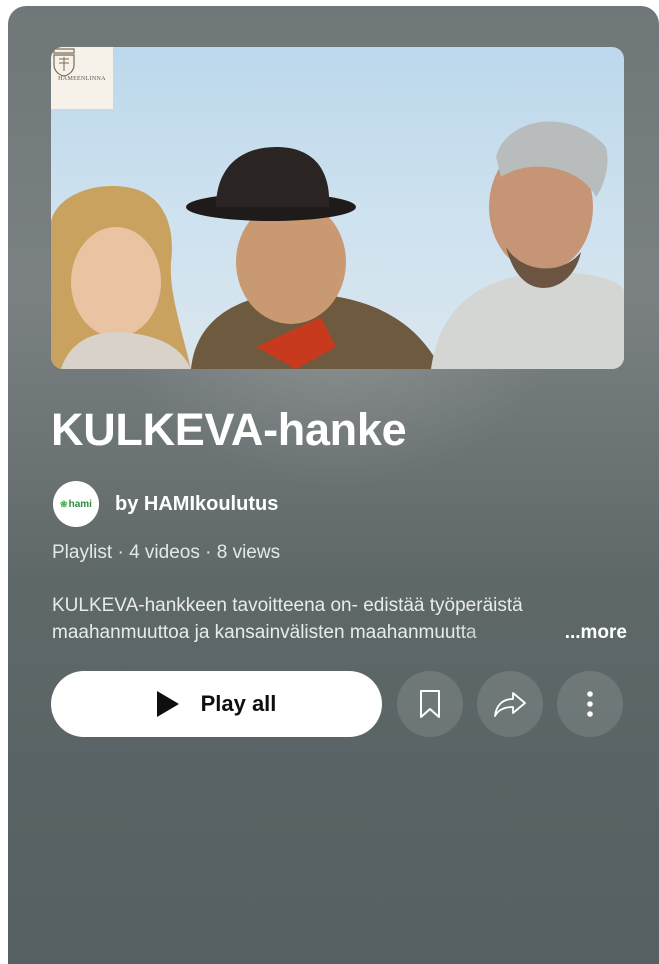 The width and height of the screenshot is (659, 964). What do you see at coordinates (238, 703) in the screenshot?
I see `play-all-label: Play all` at bounding box center [238, 703].